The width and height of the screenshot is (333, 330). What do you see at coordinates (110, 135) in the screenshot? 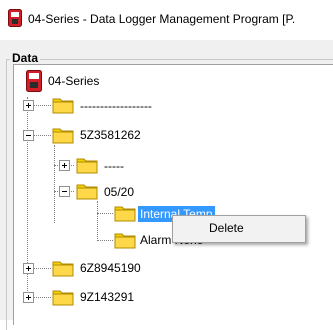
I see `tree-node-label: 5Z3581262` at bounding box center [110, 135].